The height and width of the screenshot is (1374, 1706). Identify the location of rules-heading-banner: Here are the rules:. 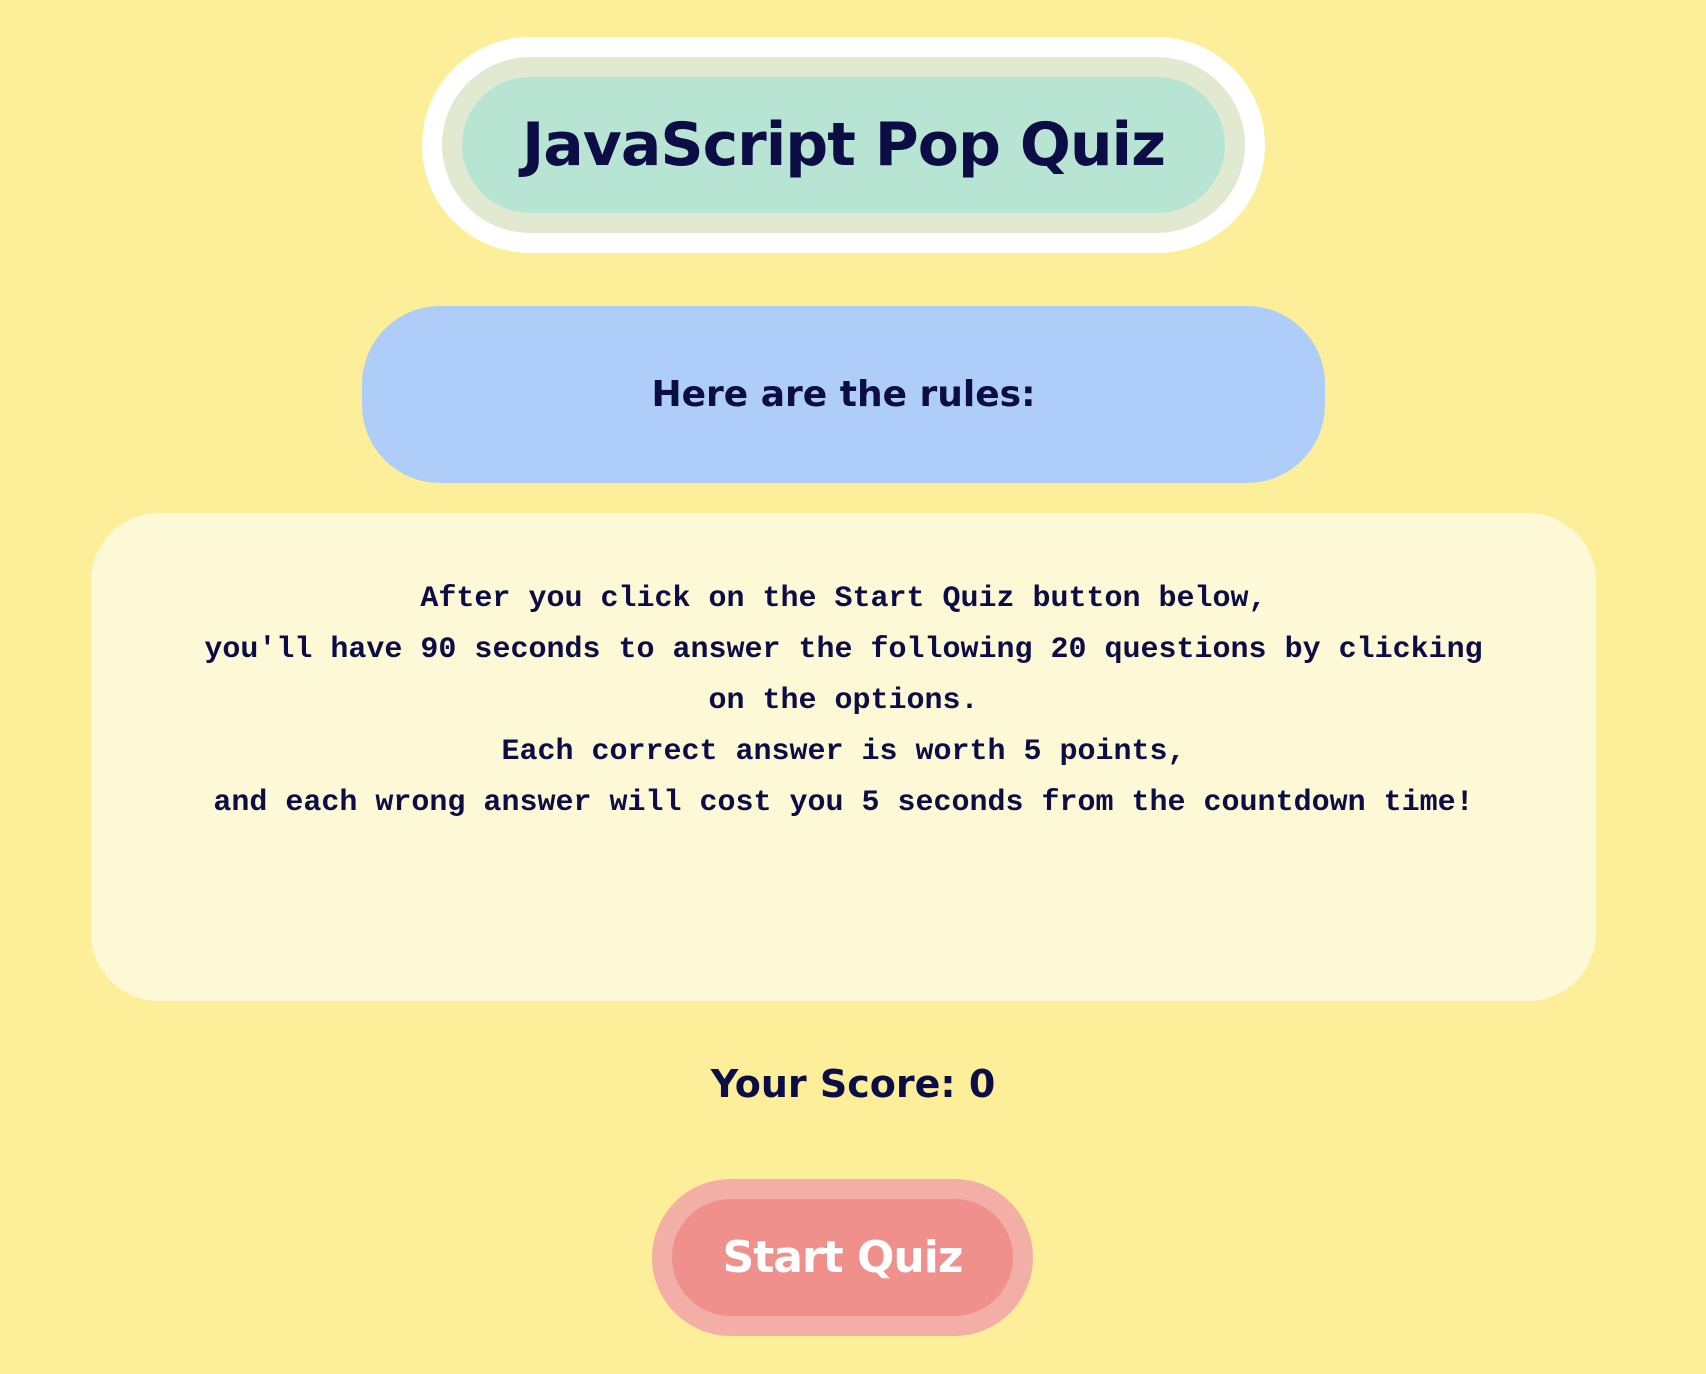
(843, 394).